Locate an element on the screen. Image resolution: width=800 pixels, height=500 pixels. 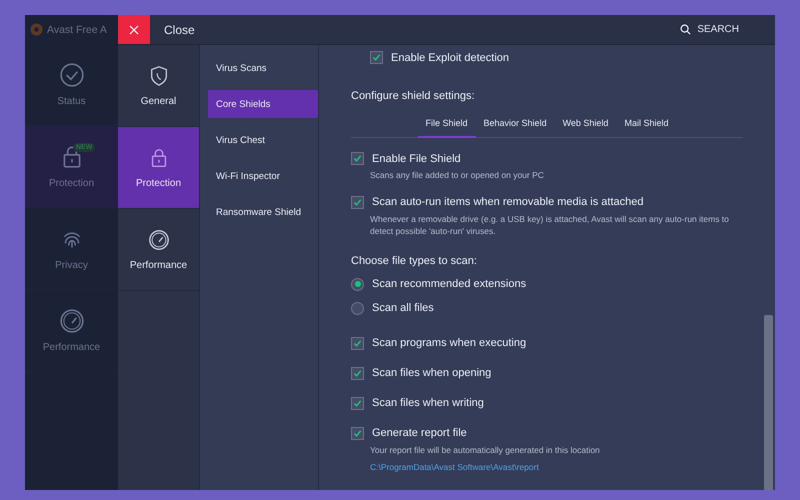
submenu-item: Virus Chest is located at coordinates (263, 140).